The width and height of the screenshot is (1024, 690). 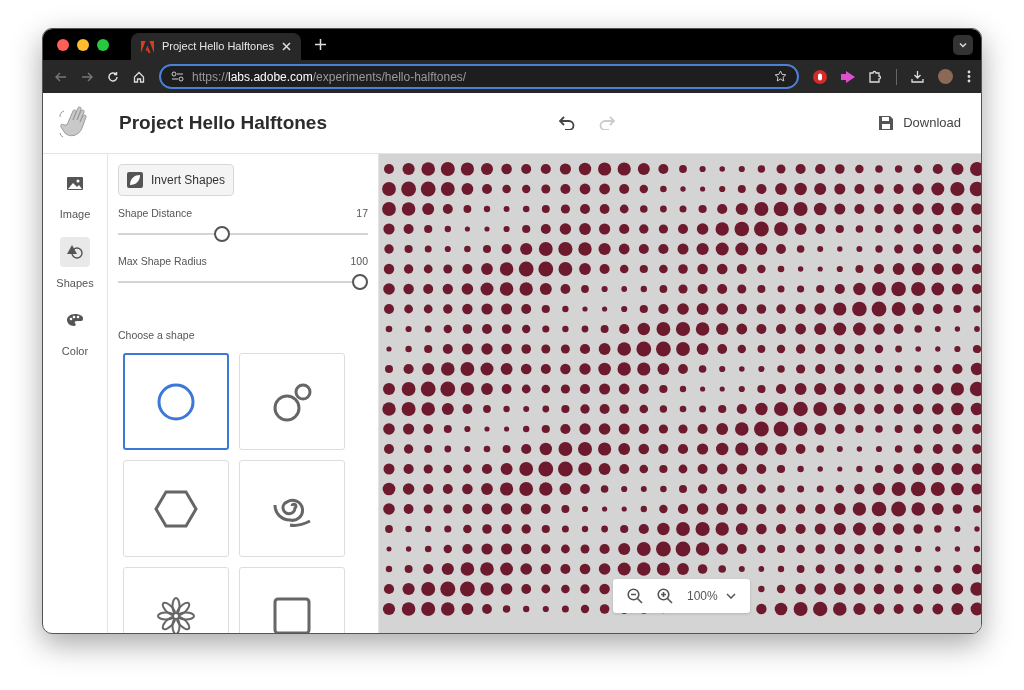 I want to click on circle-icon, so click(x=176, y=401).